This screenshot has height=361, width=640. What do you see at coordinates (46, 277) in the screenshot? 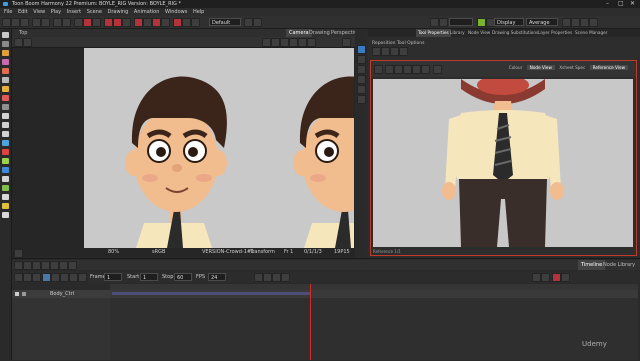
I see `play-icon` at bounding box center [46, 277].